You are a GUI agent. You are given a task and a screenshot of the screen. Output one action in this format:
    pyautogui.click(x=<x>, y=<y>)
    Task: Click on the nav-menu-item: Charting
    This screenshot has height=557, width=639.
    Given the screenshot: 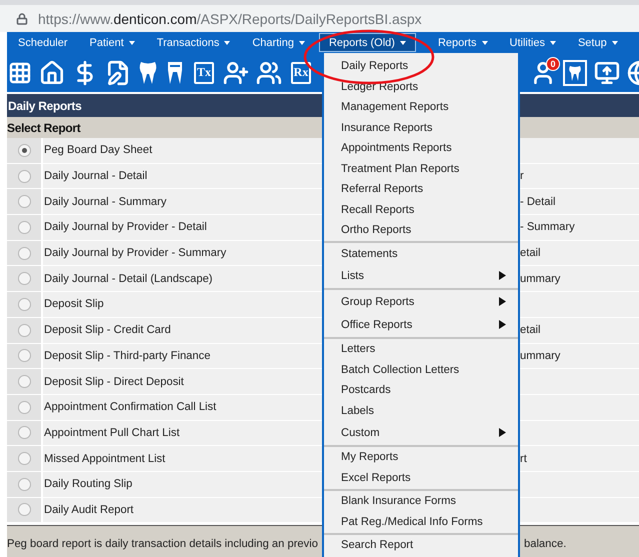 What is the action you would take?
    pyautogui.click(x=278, y=42)
    